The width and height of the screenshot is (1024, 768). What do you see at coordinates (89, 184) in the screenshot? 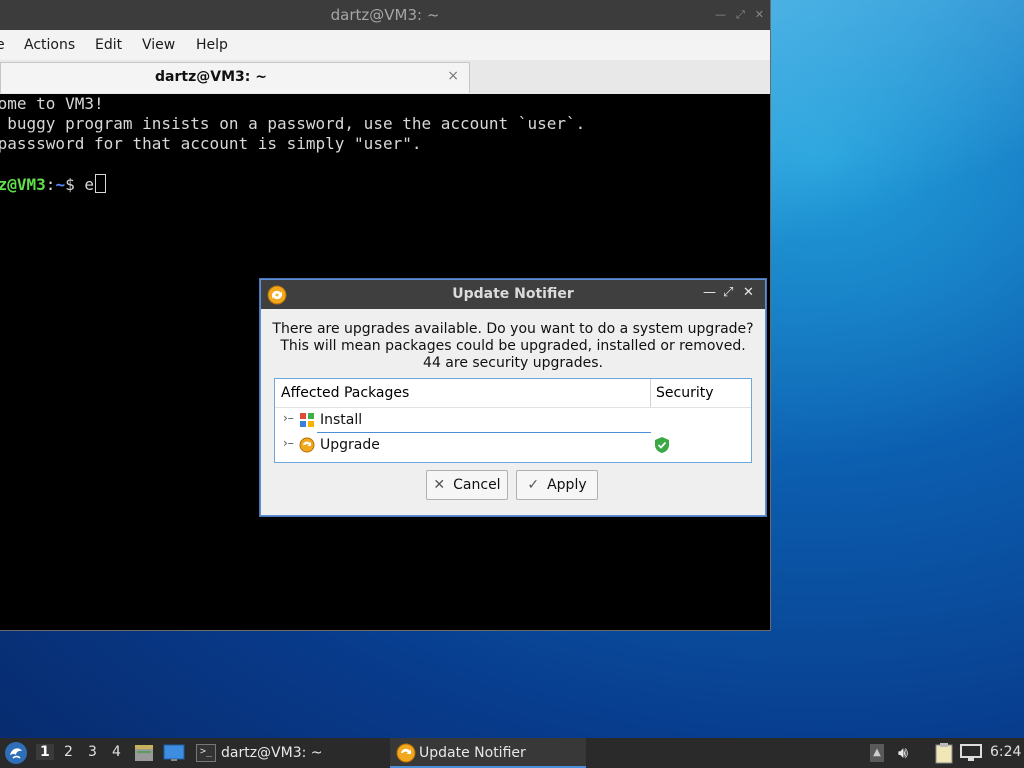
I see `typed-input: e` at bounding box center [89, 184].